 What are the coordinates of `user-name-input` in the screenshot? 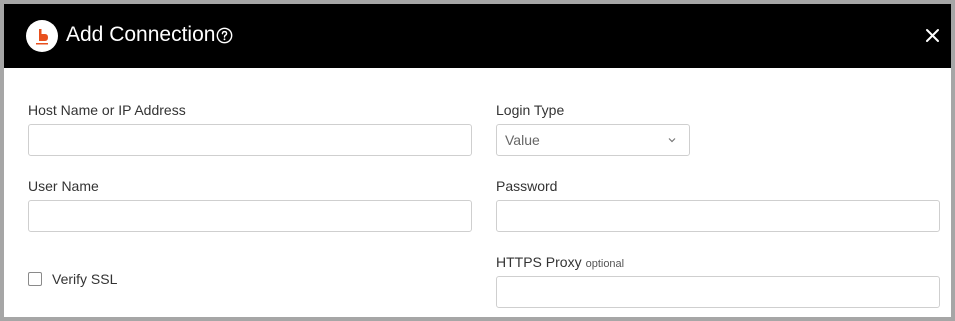 It's located at (250, 216).